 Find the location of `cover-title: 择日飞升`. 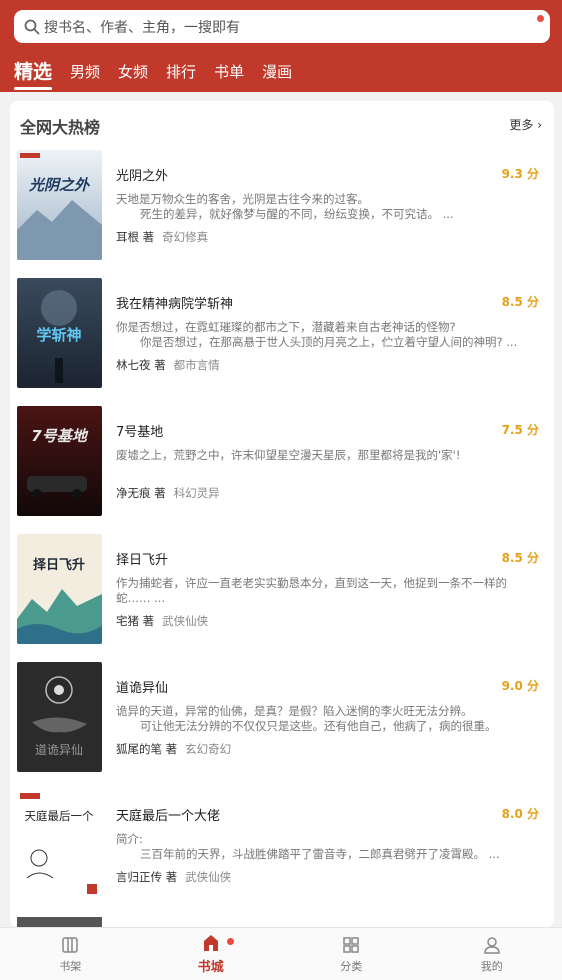

cover-title: 择日飞升 is located at coordinates (59, 565).